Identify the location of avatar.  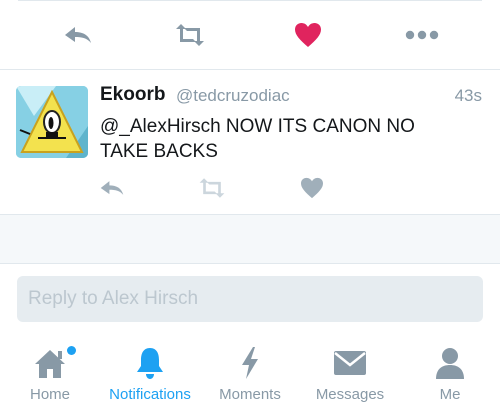
(52, 122).